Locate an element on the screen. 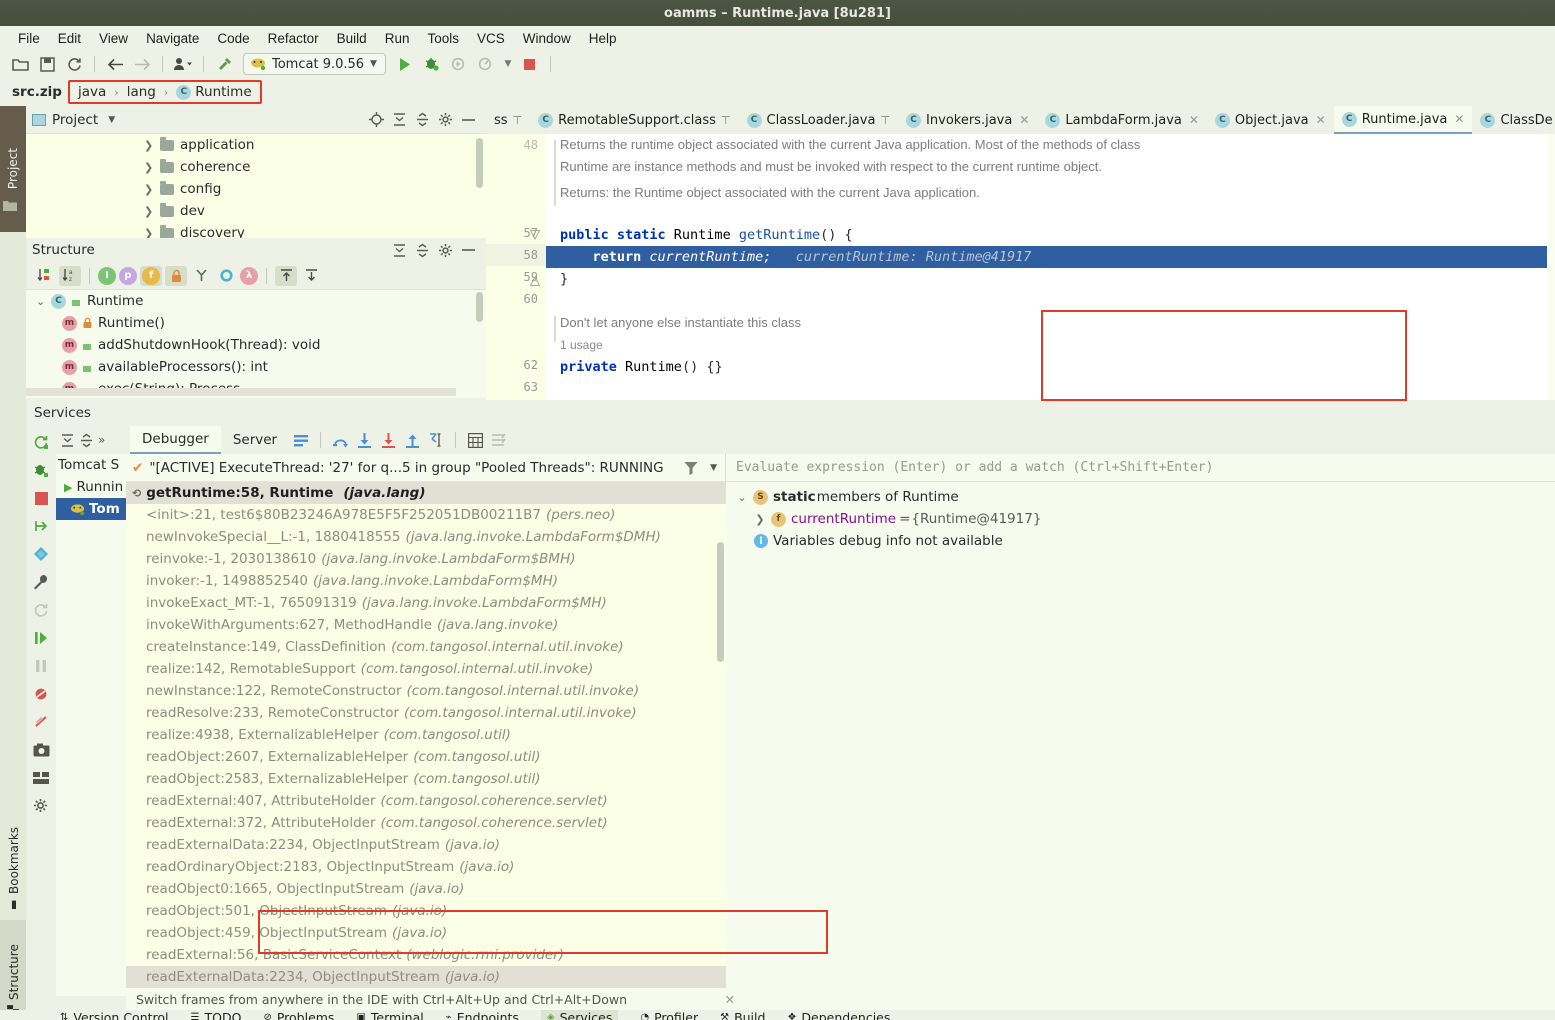 The height and width of the screenshot is (1020, 1555). tree-item-coherence: ❯ coherence is located at coordinates (256, 167).